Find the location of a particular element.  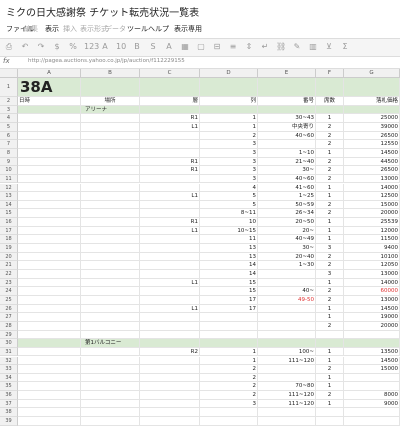

cell-F21: 2 is located at coordinates (330, 265).